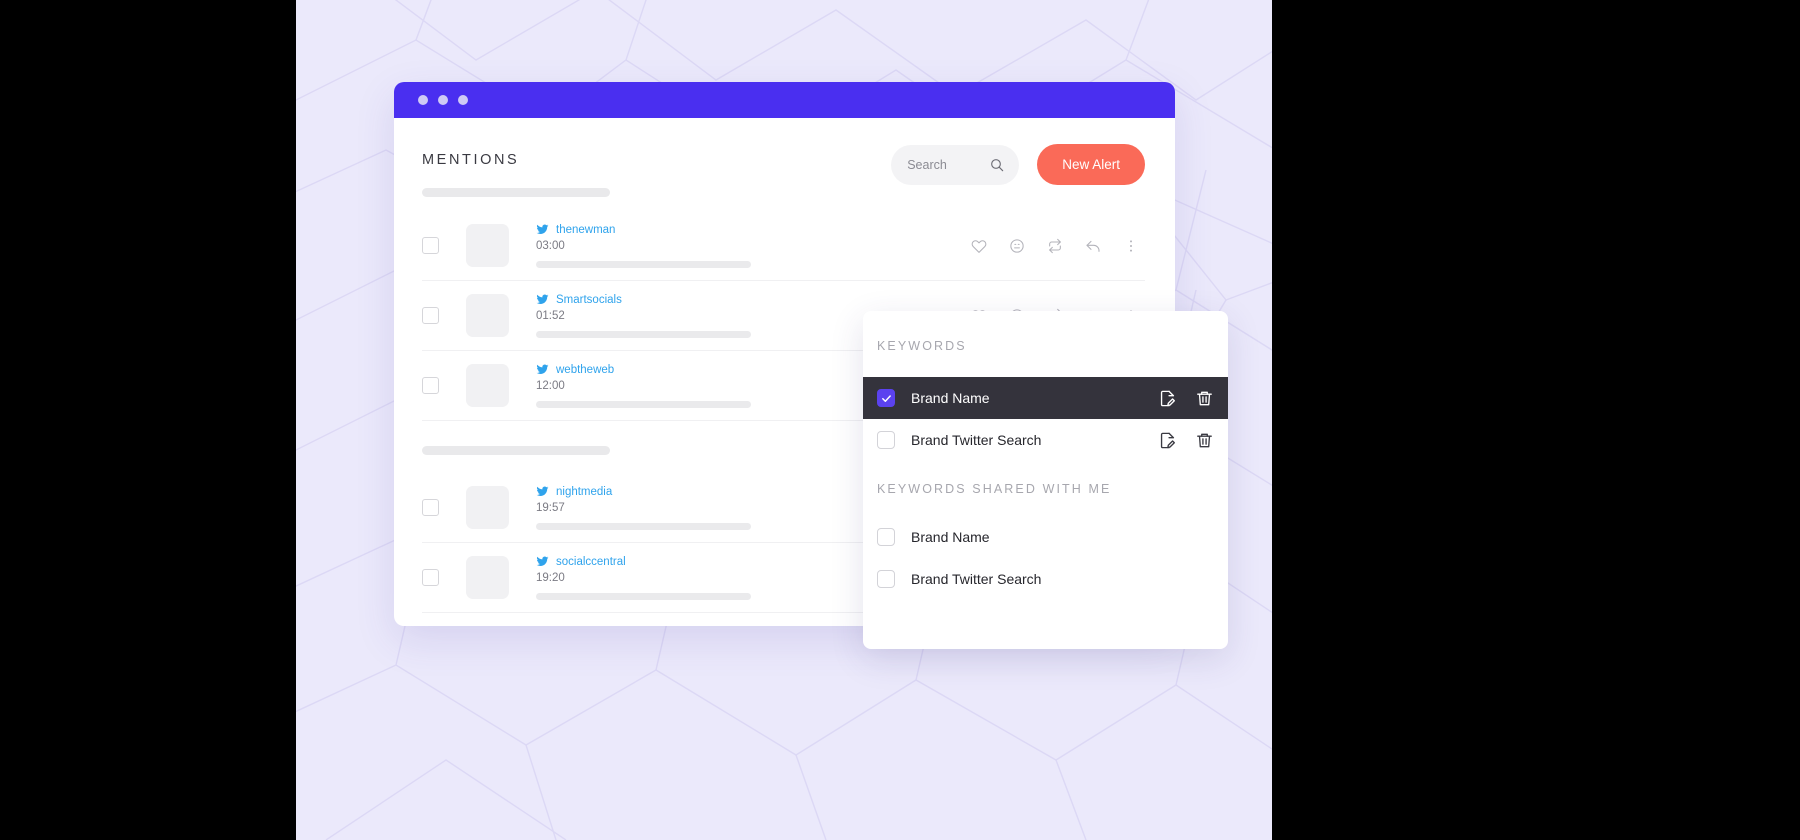 Image resolution: width=1800 pixels, height=840 pixels. Describe the element at coordinates (753, 245) in the screenshot. I see `mention-row-content: thenewman 03:00` at that location.